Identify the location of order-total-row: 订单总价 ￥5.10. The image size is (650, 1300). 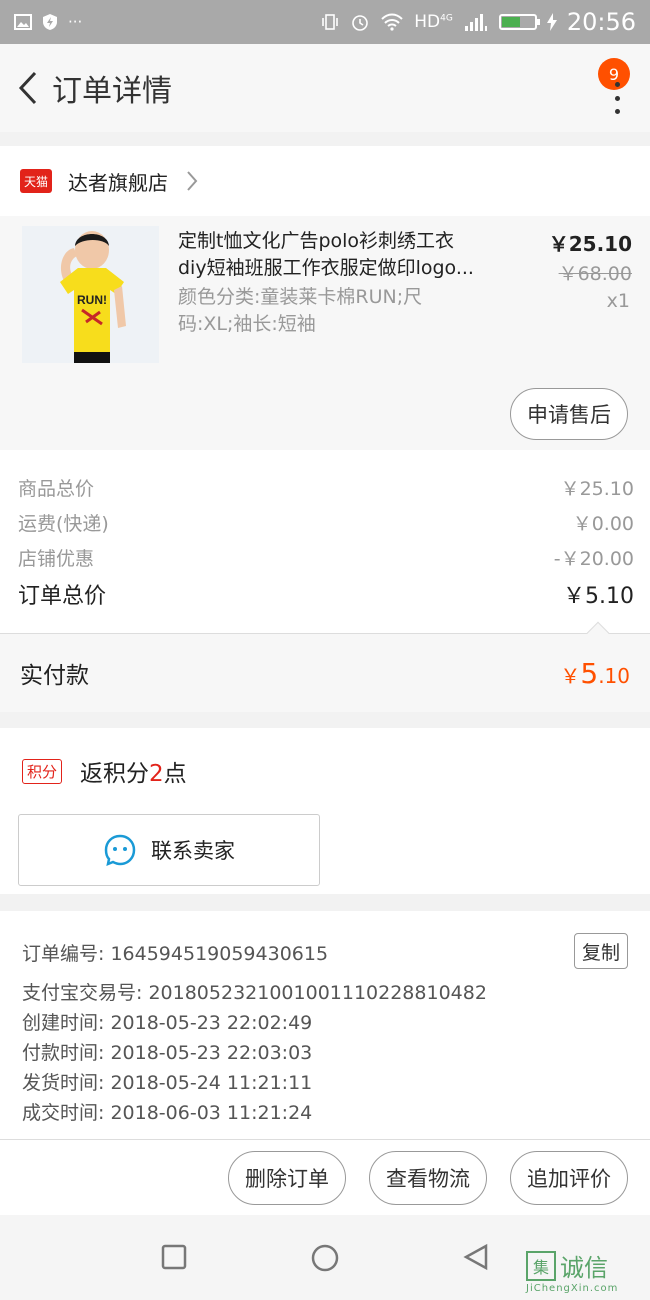
(326, 594).